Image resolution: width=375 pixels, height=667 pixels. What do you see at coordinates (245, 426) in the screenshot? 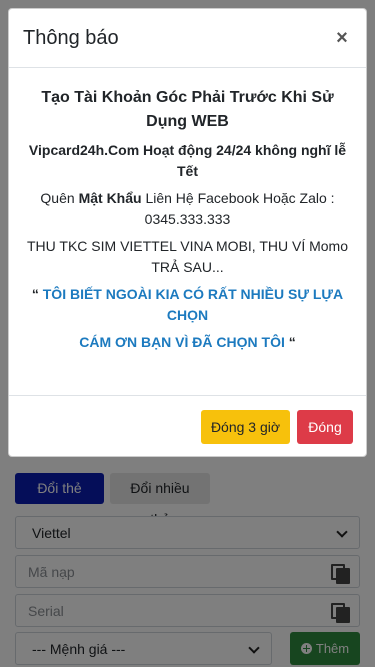
I see `close-3-hours-button: Đóng 3 giờ` at bounding box center [245, 426].